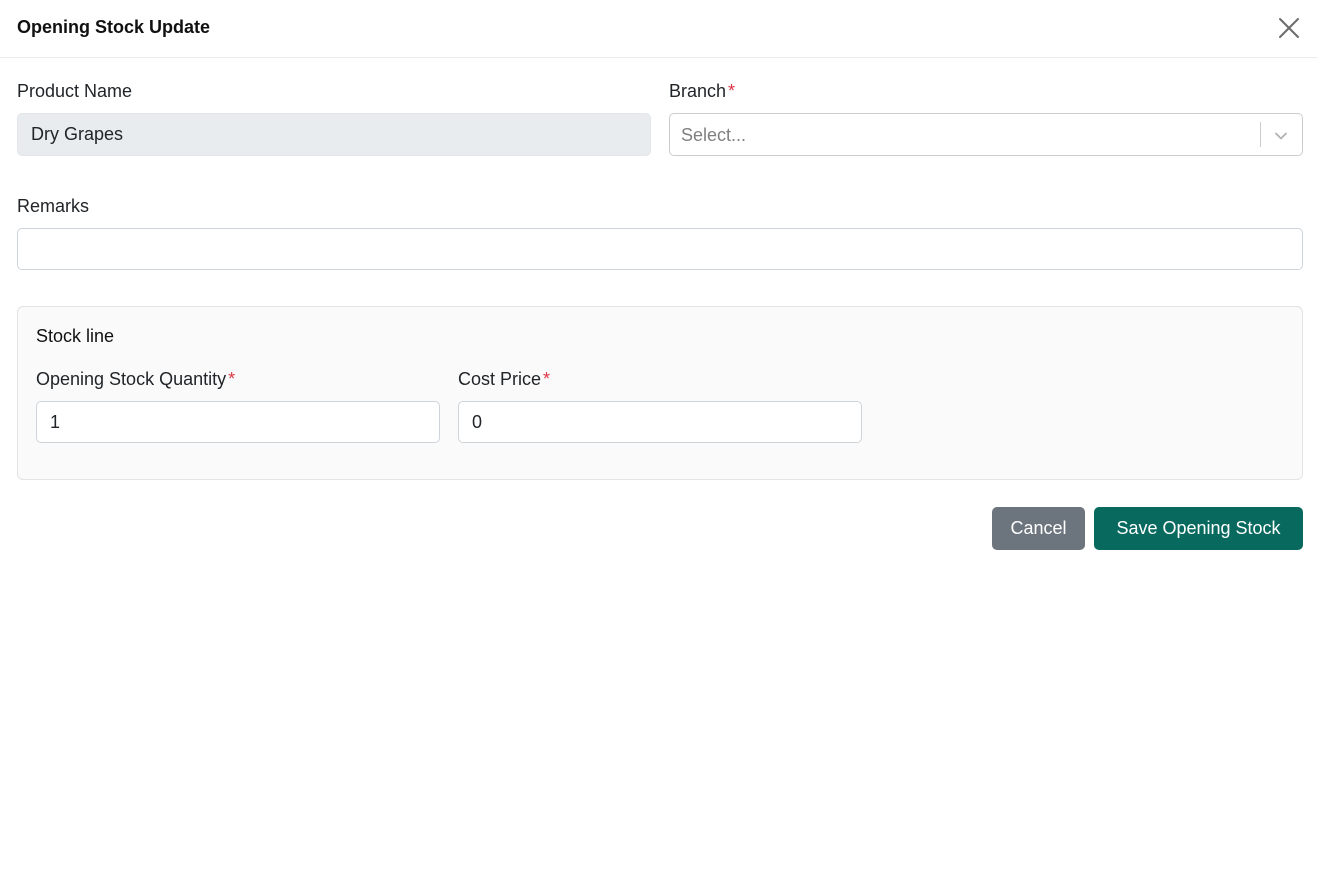 The height and width of the screenshot is (888, 1317). I want to click on remarks-field, so click(660, 249).